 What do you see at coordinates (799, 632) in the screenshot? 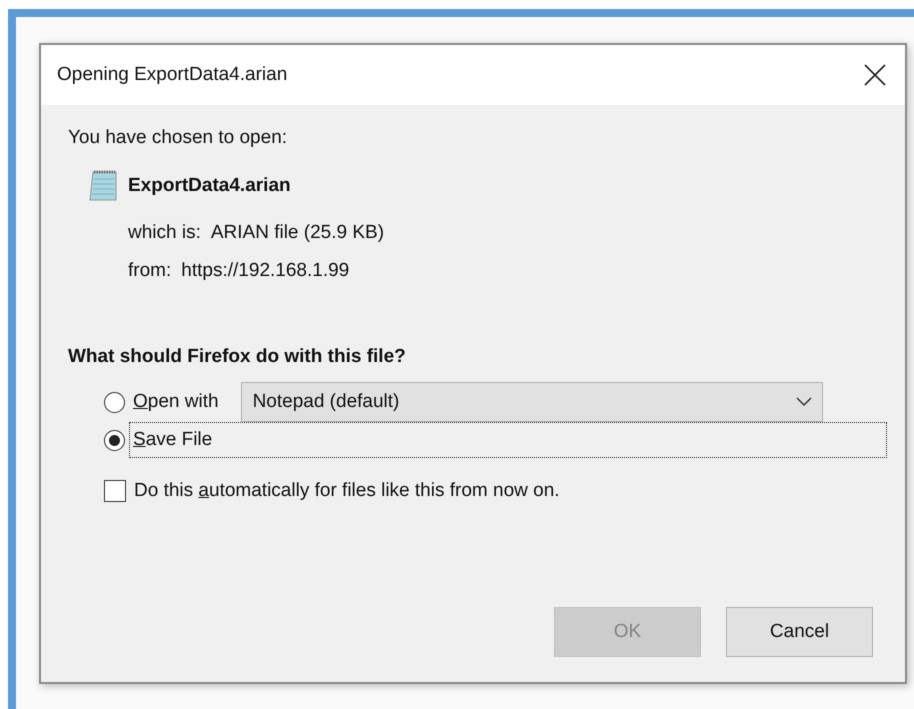
I see `cancel-button: Cancel` at bounding box center [799, 632].